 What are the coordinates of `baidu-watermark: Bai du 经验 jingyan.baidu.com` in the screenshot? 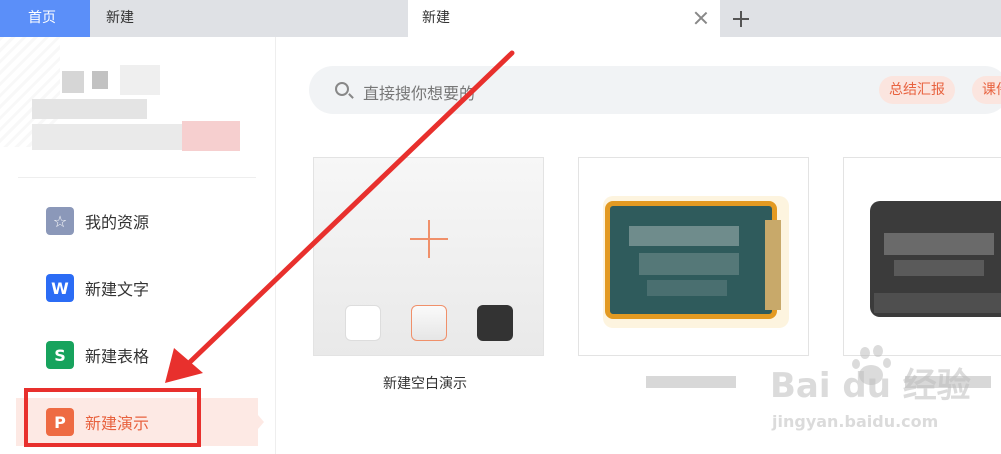 It's located at (870, 388).